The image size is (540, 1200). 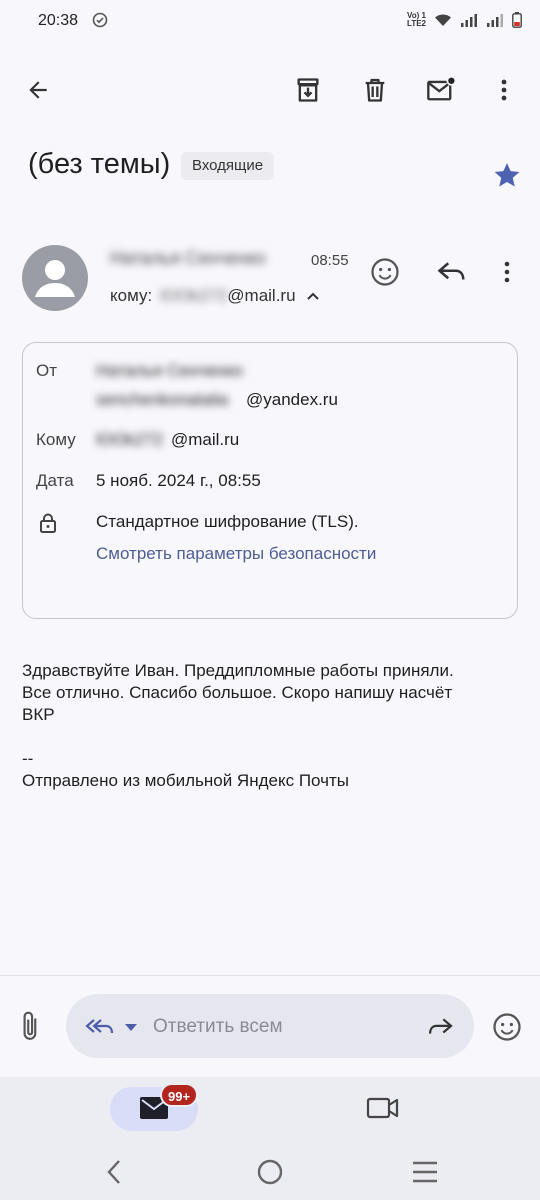 I want to click on mark-unread-button, so click(x=441, y=90).